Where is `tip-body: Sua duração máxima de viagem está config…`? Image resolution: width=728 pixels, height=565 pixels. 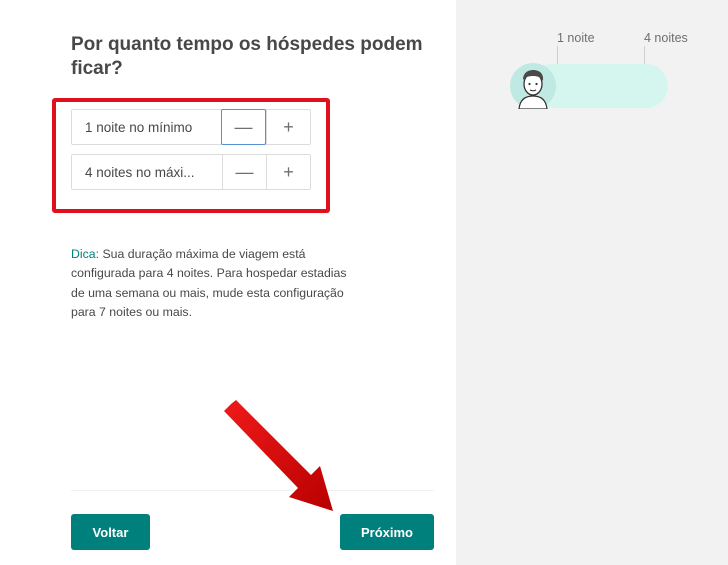 tip-body: Sua duração máxima de viagem está config… is located at coordinates (209, 283).